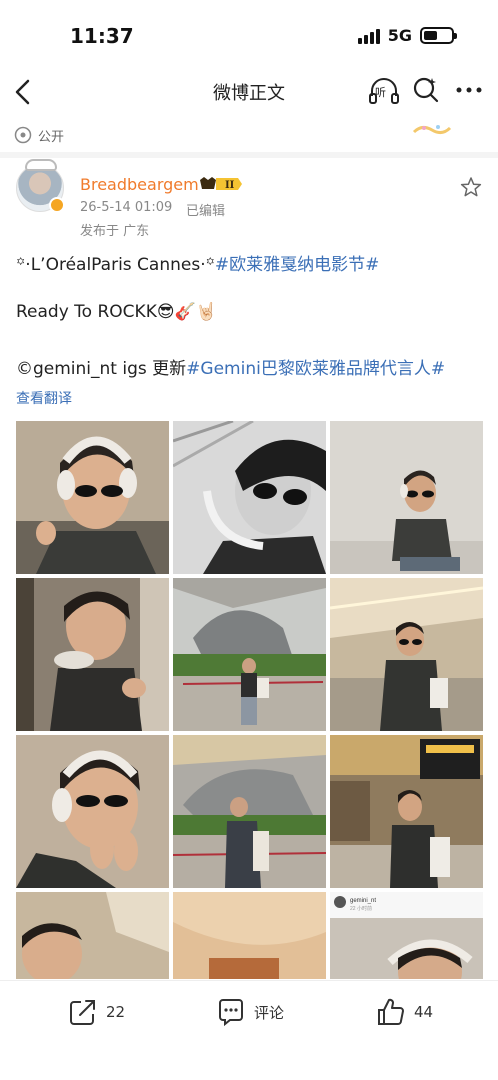 This screenshot has width=498, height=1080. What do you see at coordinates (469, 90) in the screenshot?
I see `more-icon` at bounding box center [469, 90].